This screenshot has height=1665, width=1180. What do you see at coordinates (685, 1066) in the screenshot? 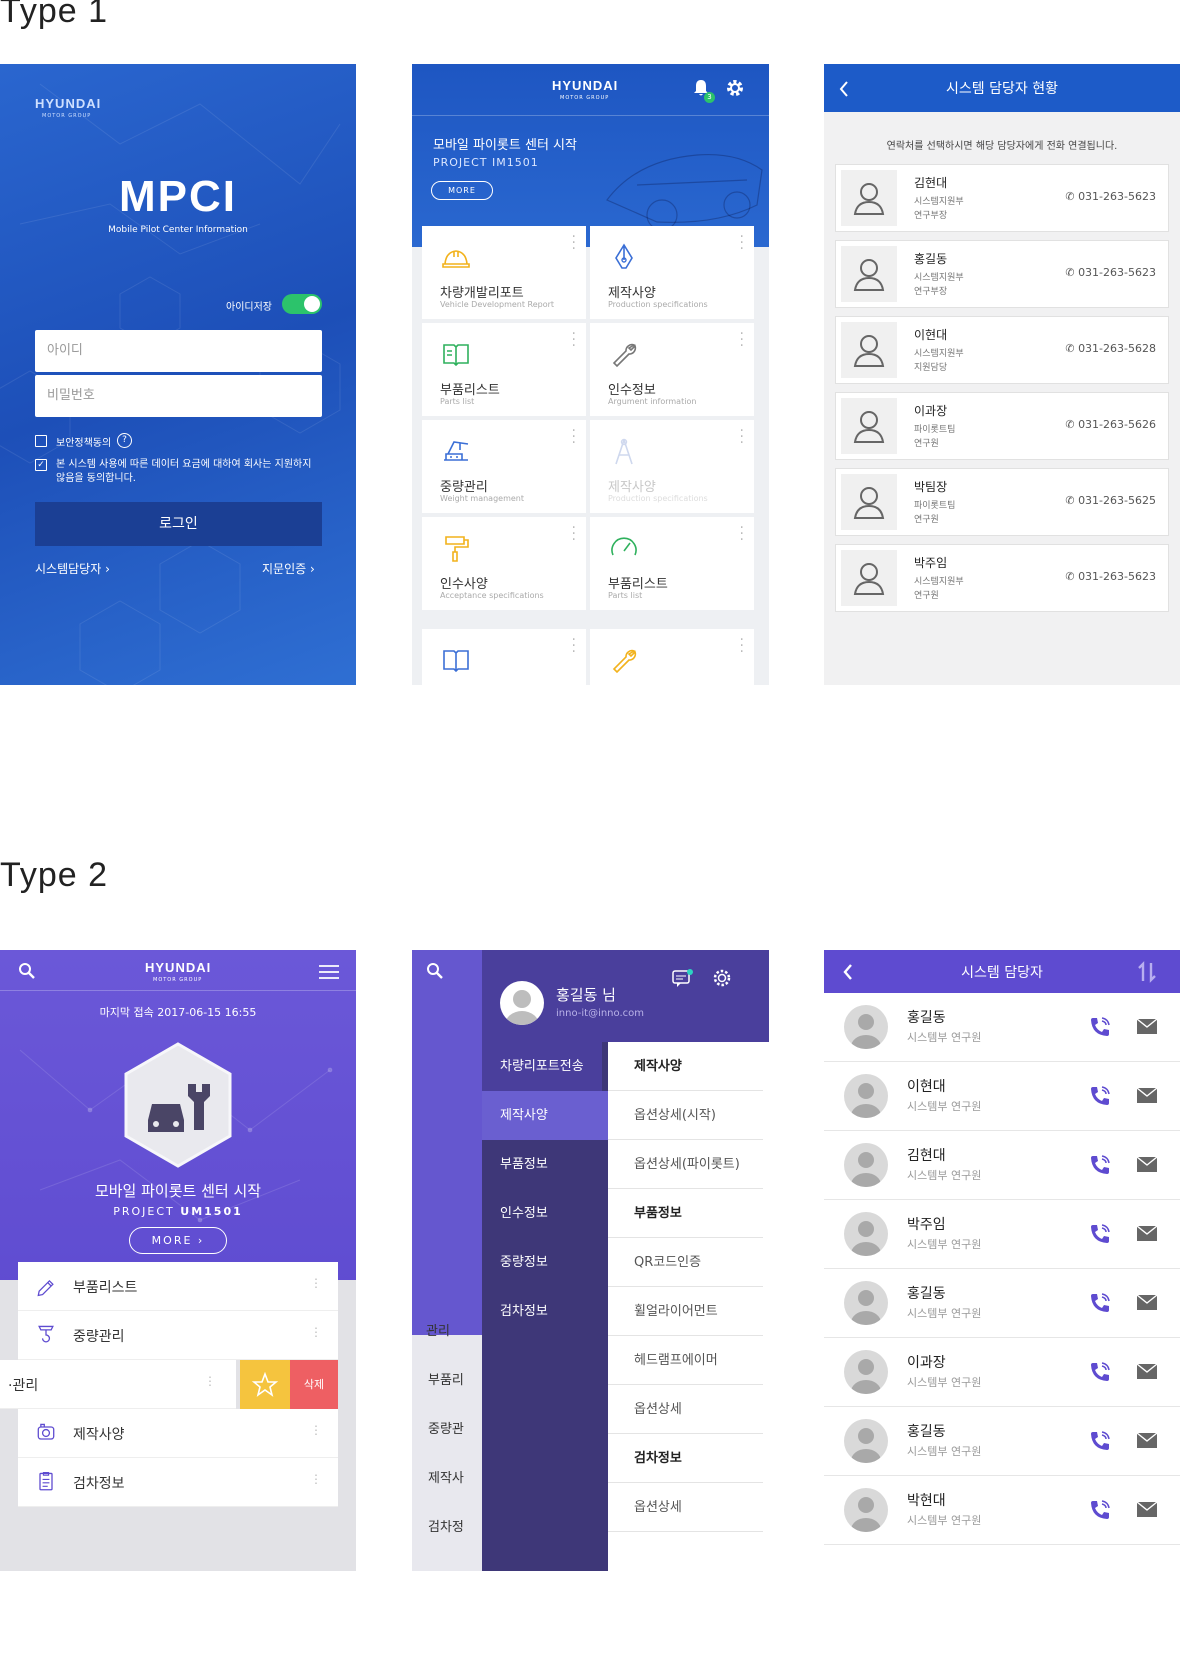
I see `sub-menu-heading: 제작사양` at bounding box center [685, 1066].